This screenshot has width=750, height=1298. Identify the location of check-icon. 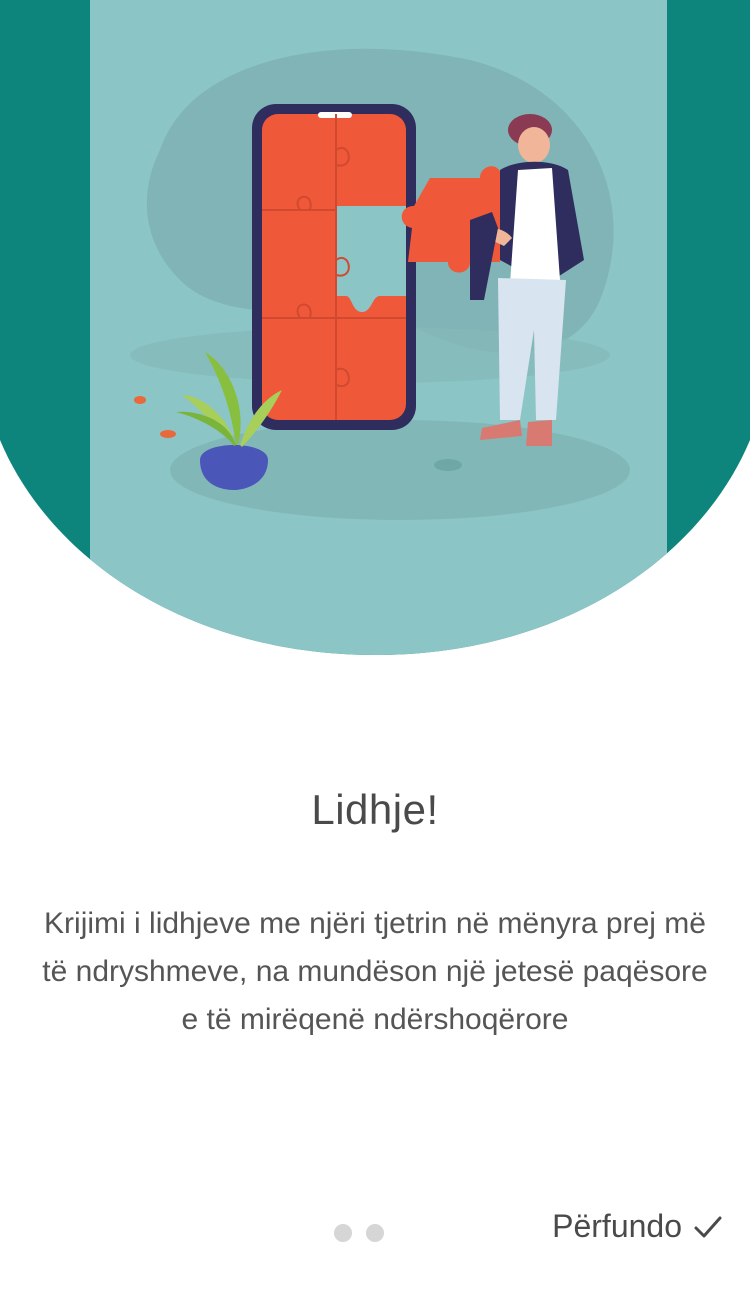
(708, 1226).